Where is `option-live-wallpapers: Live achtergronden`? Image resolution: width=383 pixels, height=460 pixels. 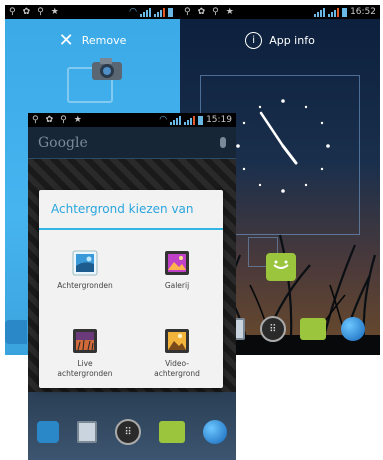
option-live-wallpapers: Live achtergronden is located at coordinates (85, 347).